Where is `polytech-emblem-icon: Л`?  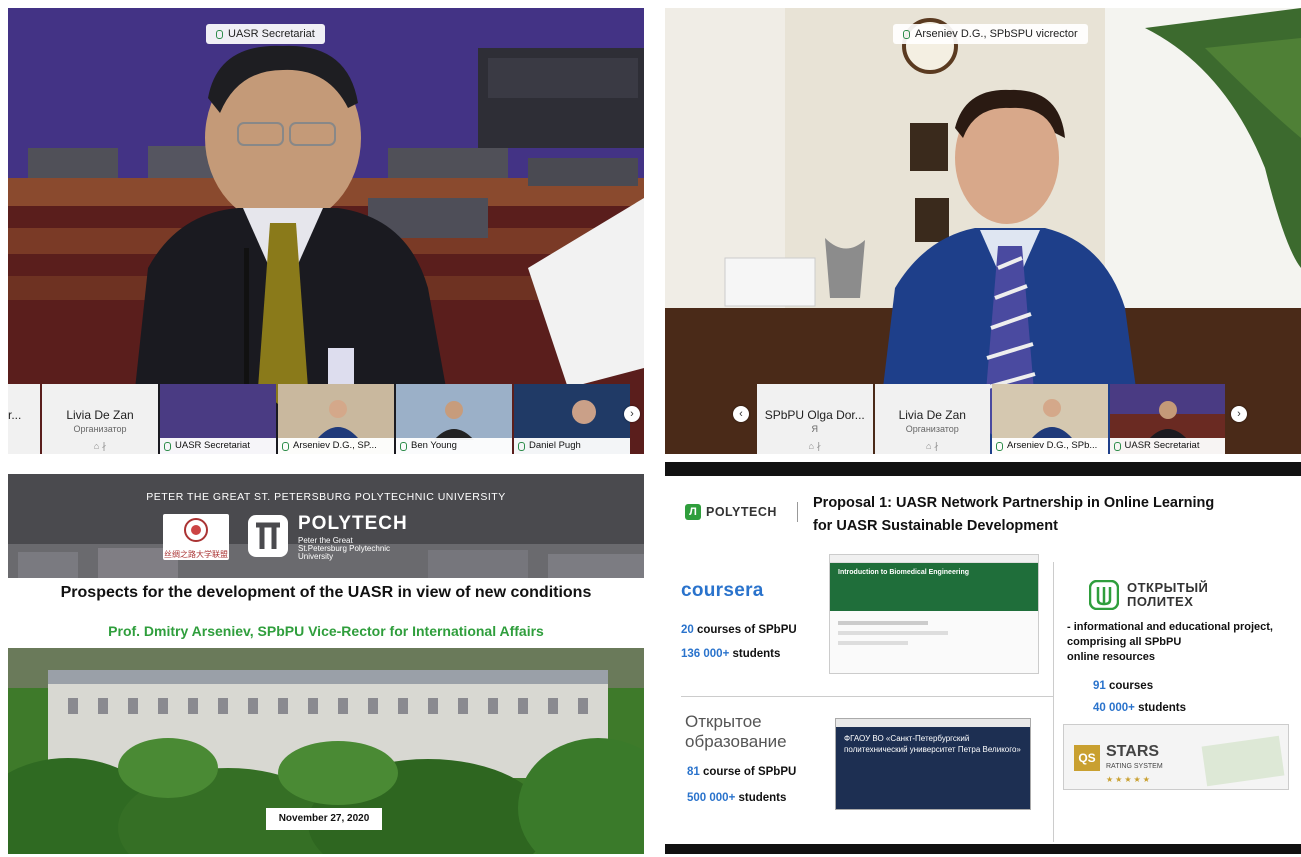
polytech-emblem-icon: Л is located at coordinates (693, 512).